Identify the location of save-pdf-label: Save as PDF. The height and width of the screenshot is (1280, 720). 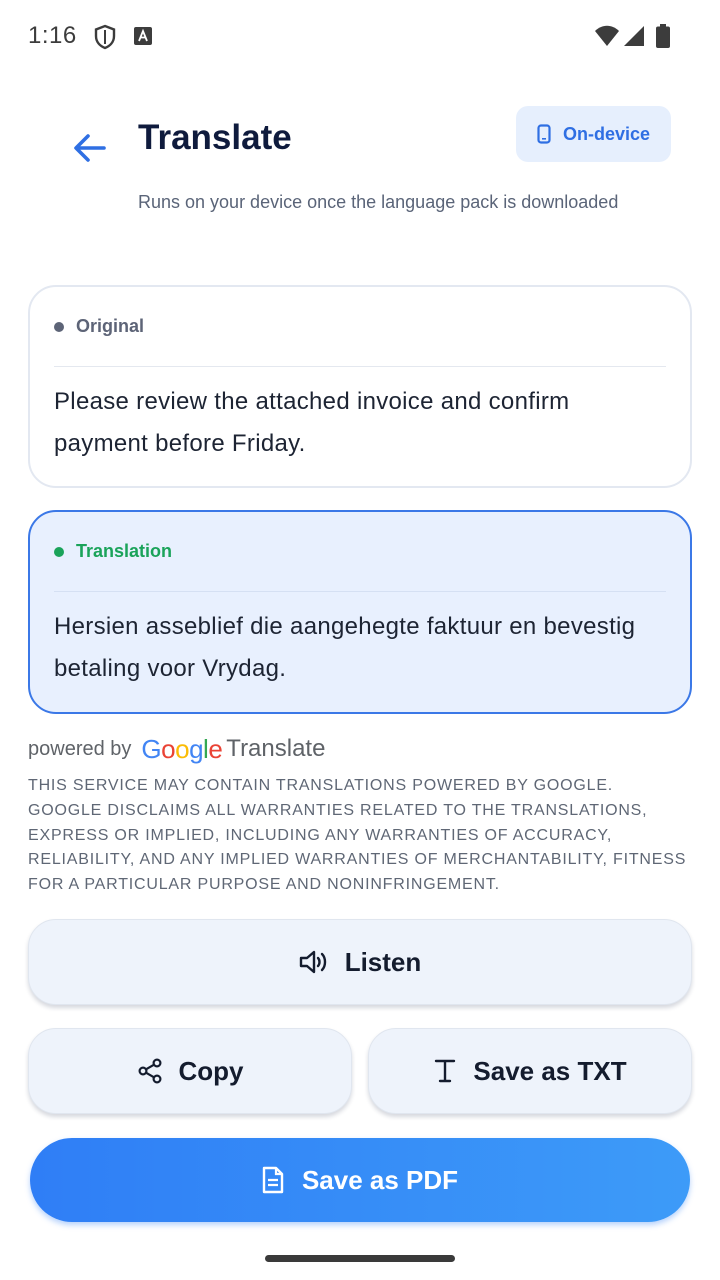
(380, 1179).